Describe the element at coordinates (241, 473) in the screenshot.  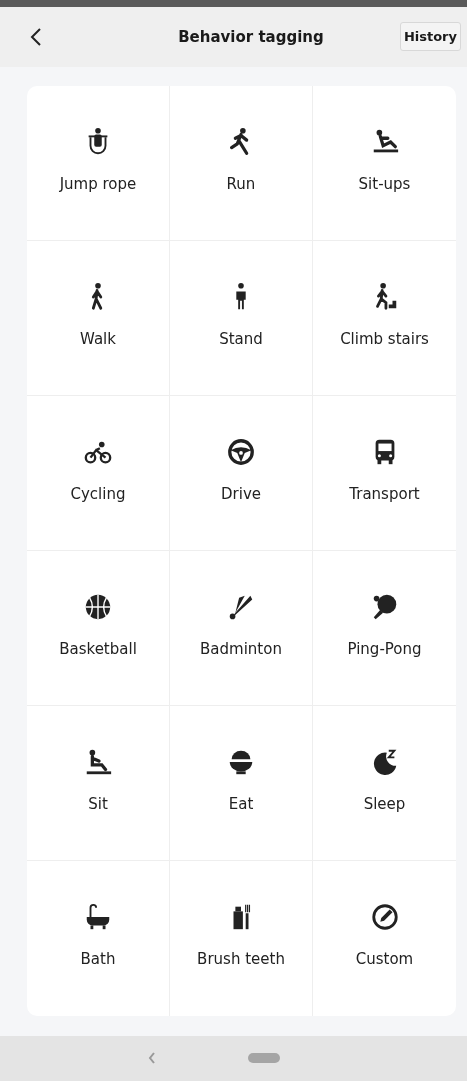
I see `behavior-tile: Drive` at that location.